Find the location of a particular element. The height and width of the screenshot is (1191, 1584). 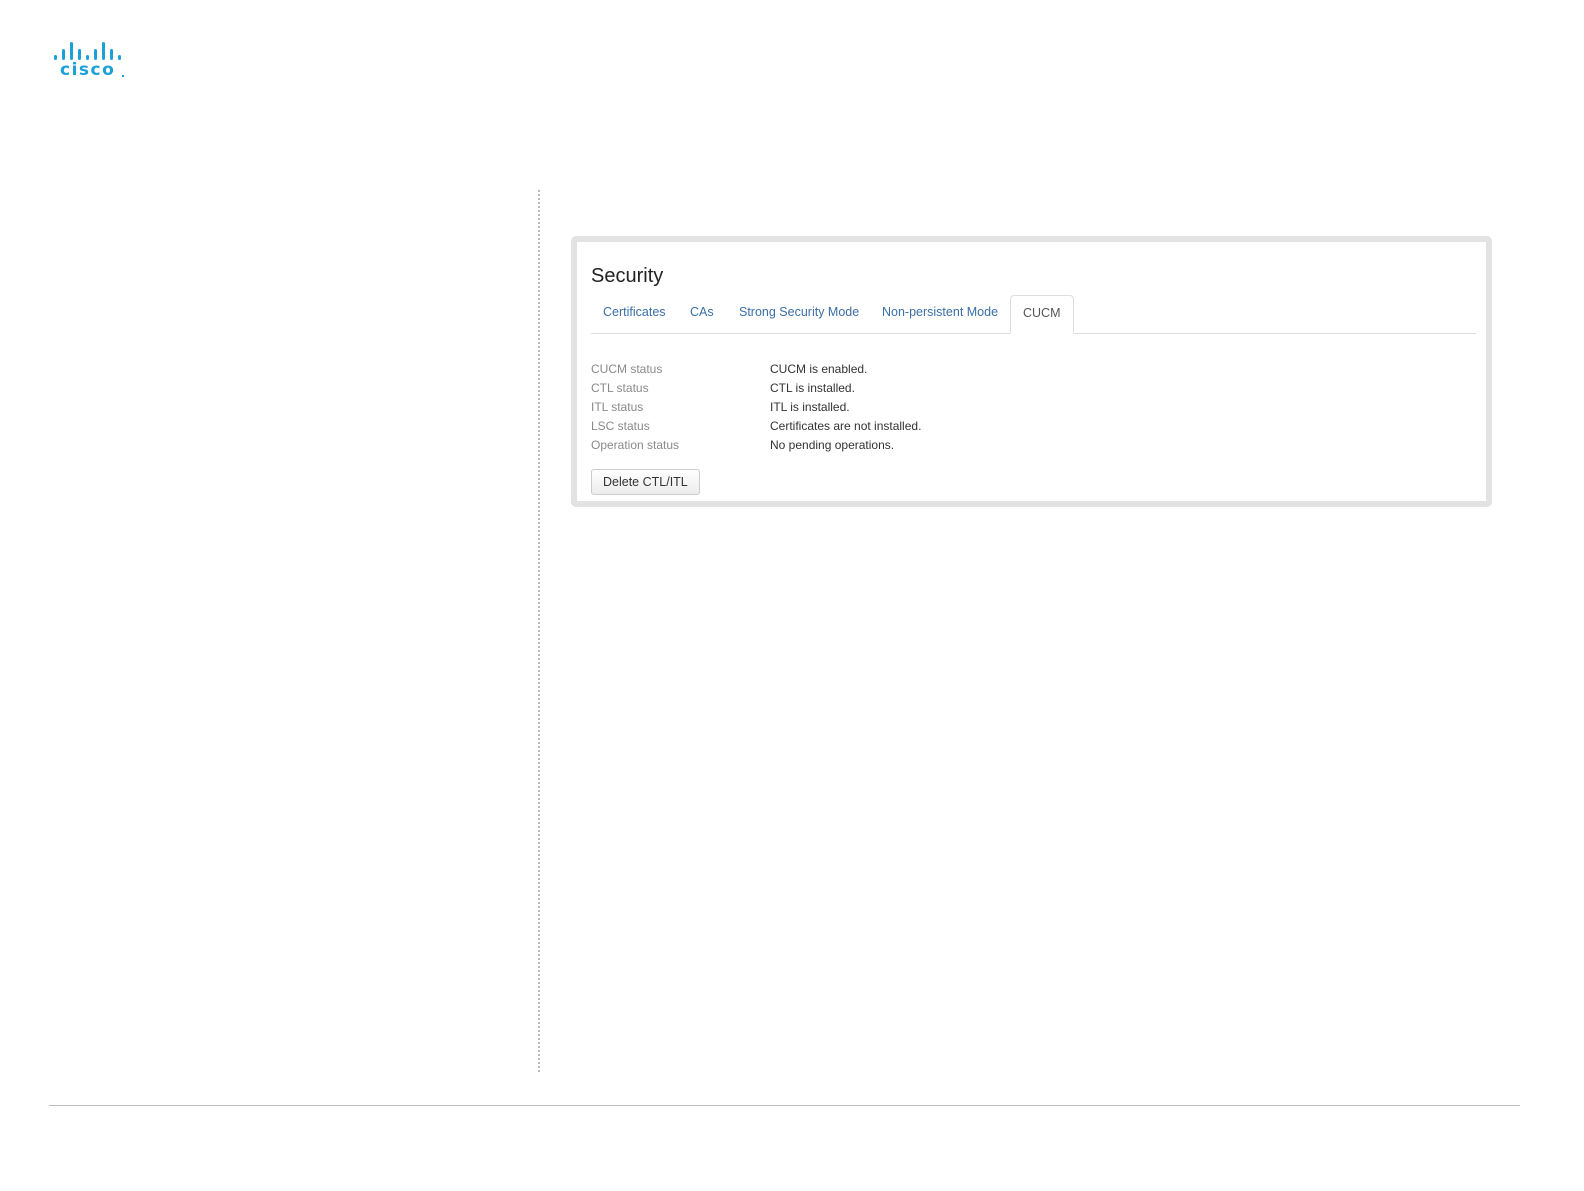

cisco-logo: cisco is located at coordinates (91, 62).